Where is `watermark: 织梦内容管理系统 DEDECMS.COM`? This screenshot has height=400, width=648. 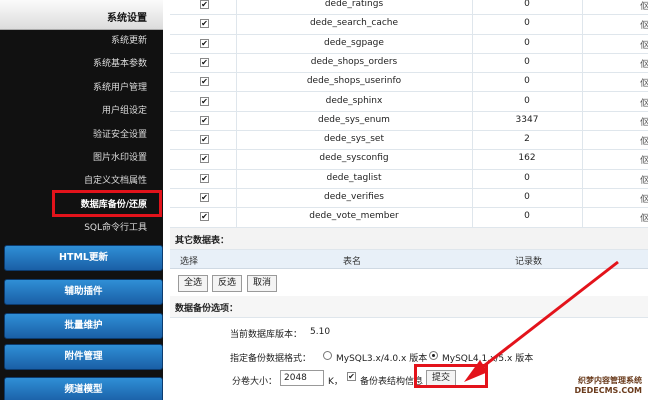 watermark: 织梦内容管理系统 DEDECMS.COM is located at coordinates (608, 386).